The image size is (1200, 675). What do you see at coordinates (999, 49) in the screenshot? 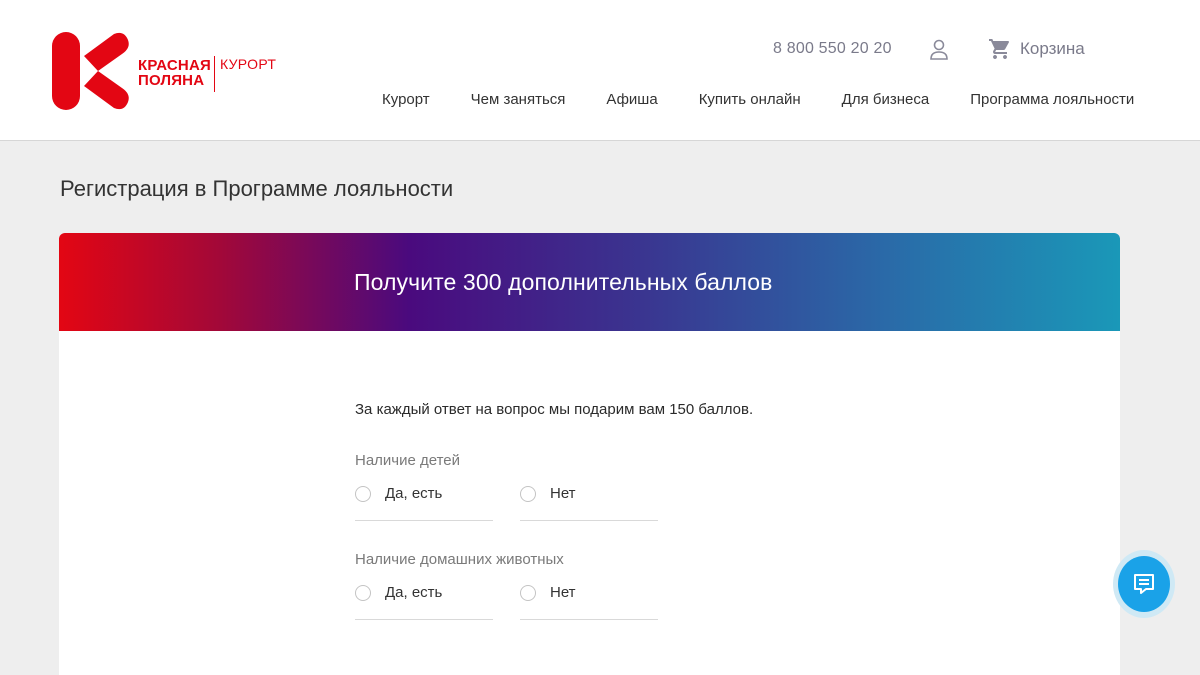
I see `cart-icon` at bounding box center [999, 49].